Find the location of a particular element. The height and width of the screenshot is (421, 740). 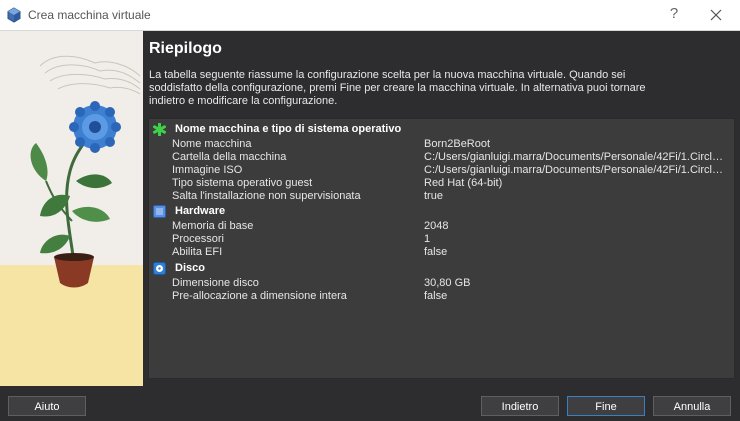

disk-icon is located at coordinates (159, 268).